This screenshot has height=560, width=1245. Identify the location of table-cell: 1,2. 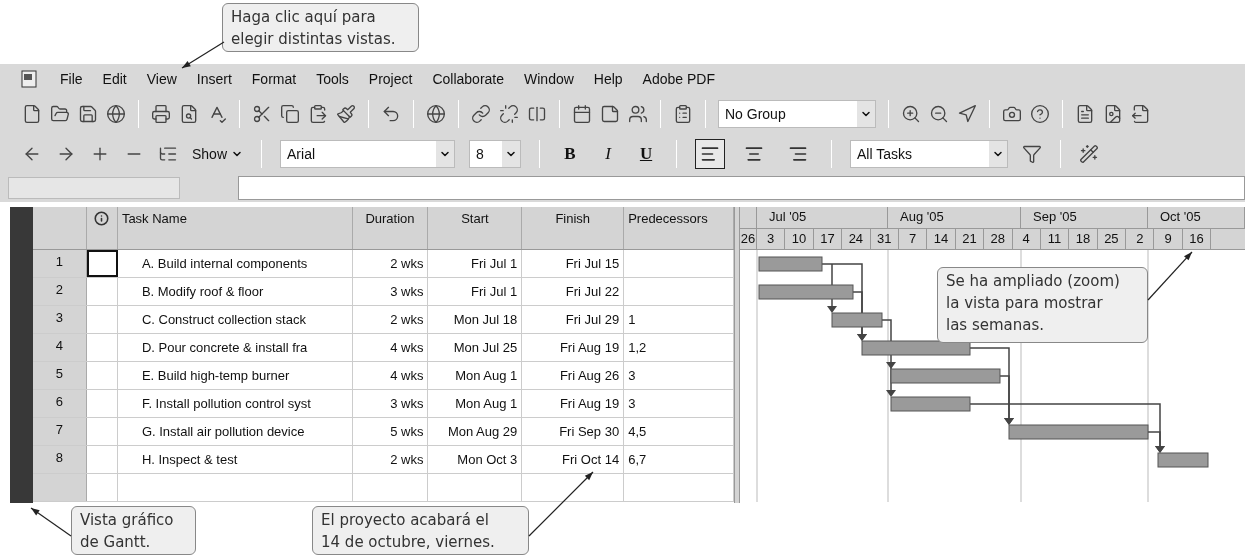
(679, 347).